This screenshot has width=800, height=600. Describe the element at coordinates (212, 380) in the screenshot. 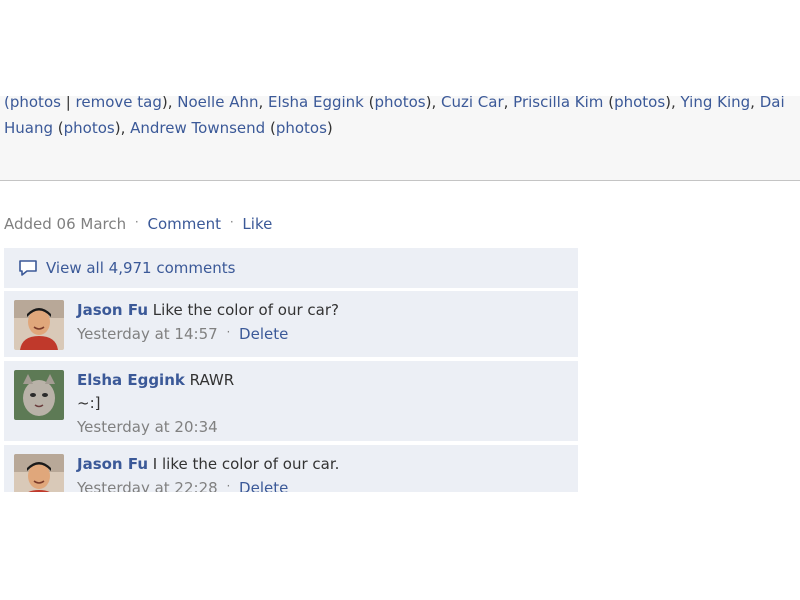

I see `comment-text: RAWR` at that location.